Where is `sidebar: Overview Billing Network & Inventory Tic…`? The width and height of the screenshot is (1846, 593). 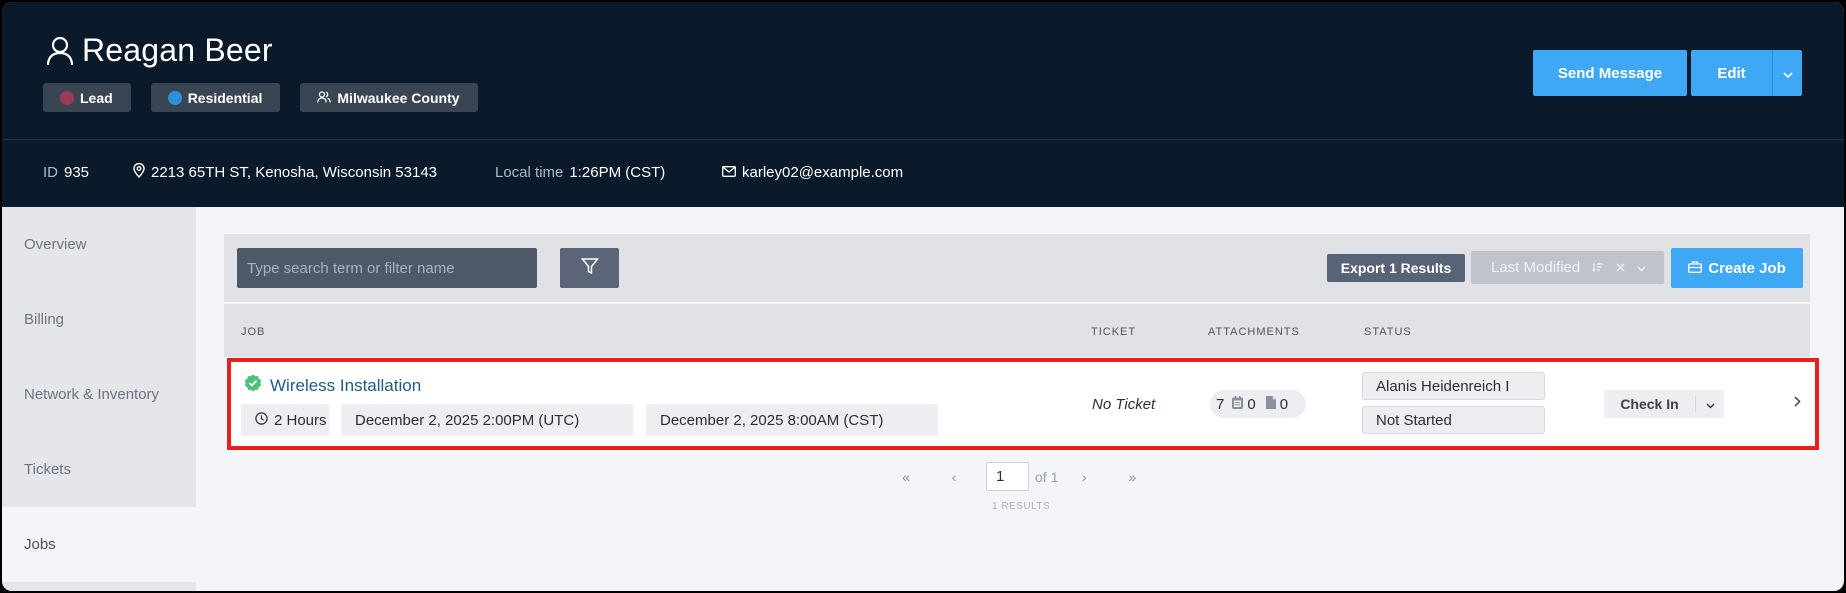
sidebar: Overview Billing Network & Inventory Tic… is located at coordinates (99, 399).